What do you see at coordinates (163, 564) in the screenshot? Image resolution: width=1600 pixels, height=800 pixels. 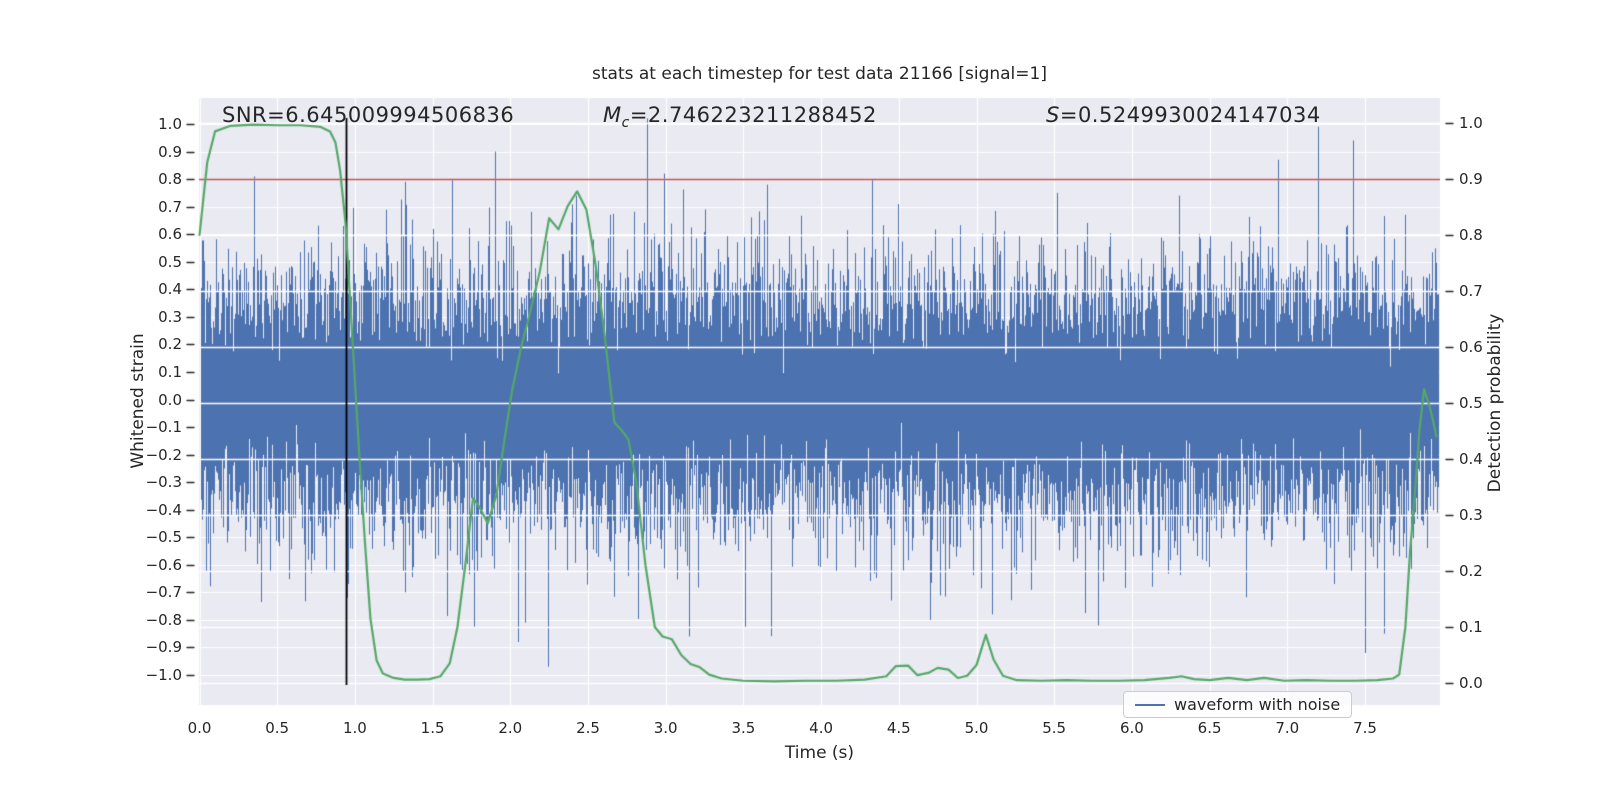 I see `y-left-tick-label: −0.6` at bounding box center [163, 564].